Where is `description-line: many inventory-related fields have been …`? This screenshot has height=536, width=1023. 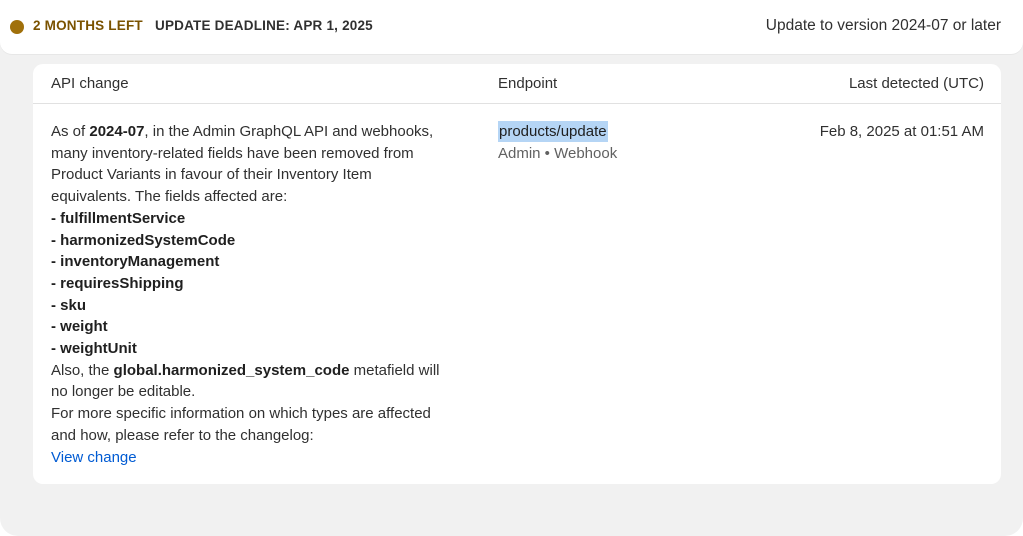 description-line: many inventory-related fields have been … is located at coordinates (232, 153).